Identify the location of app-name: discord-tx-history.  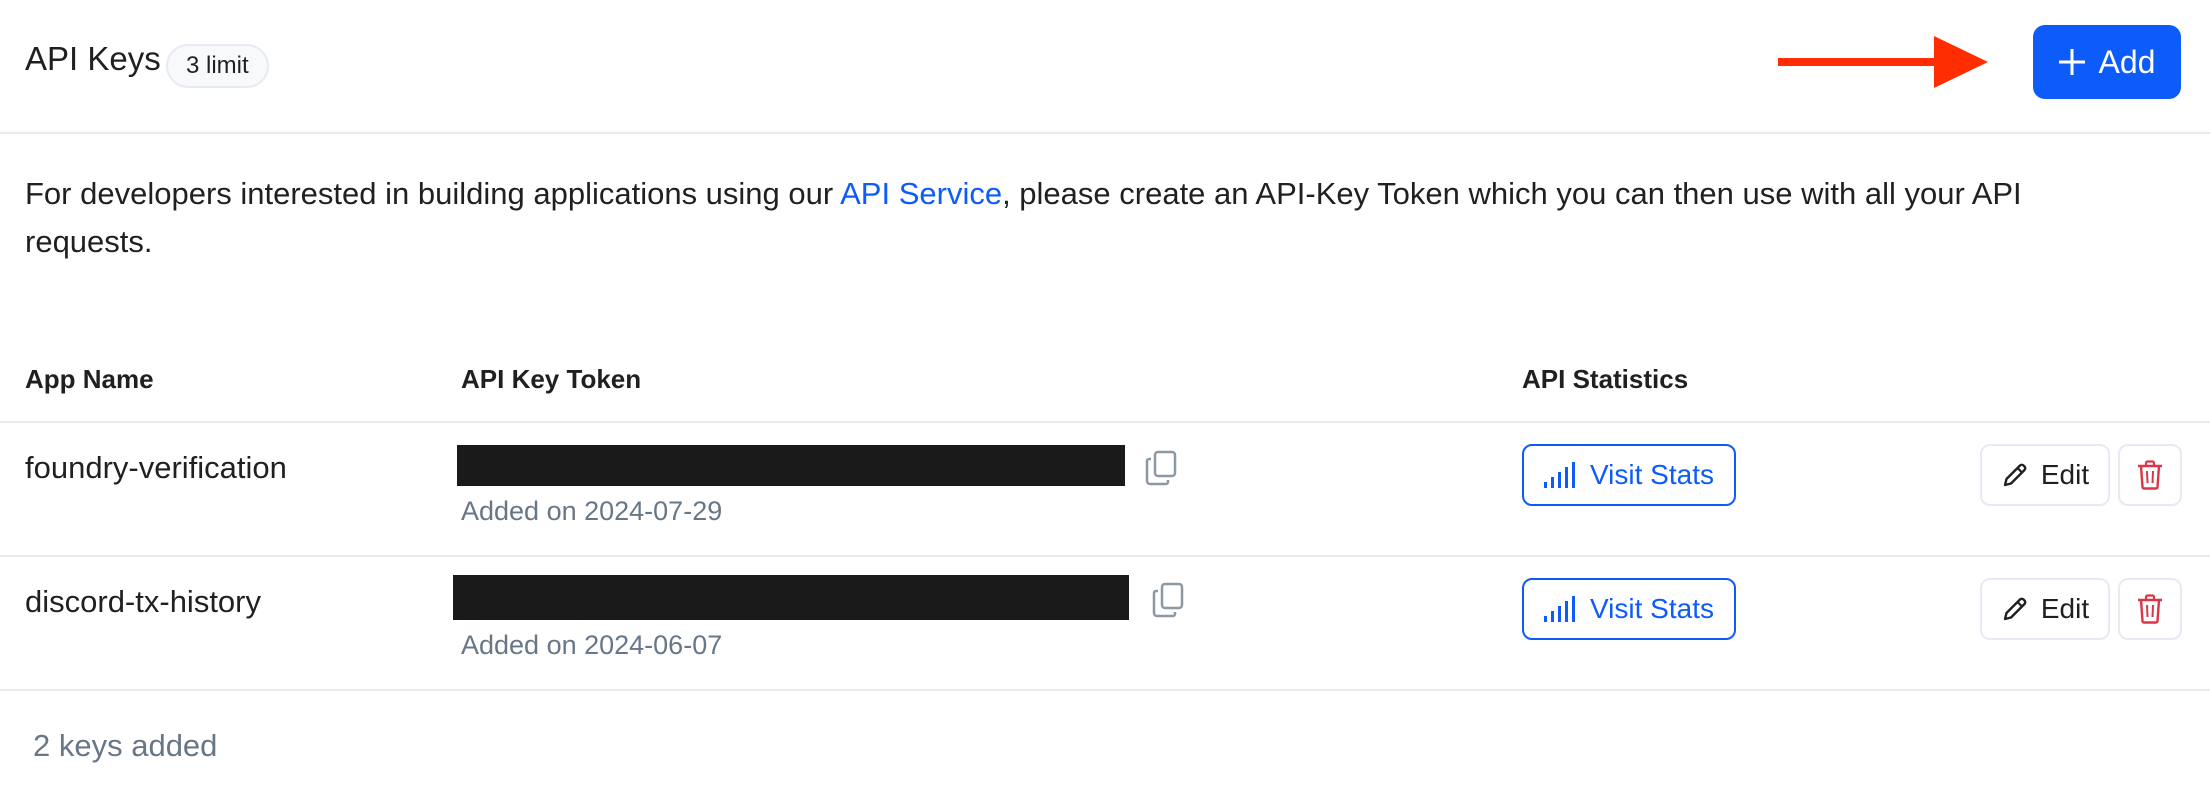
(143, 601).